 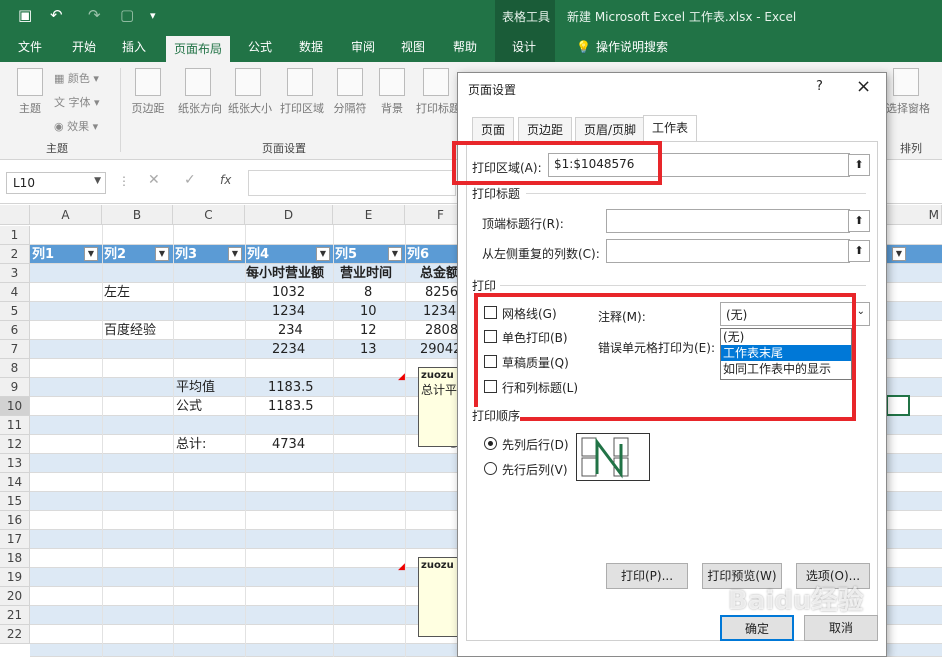 I want to click on top-rows-input, so click(x=728, y=221).